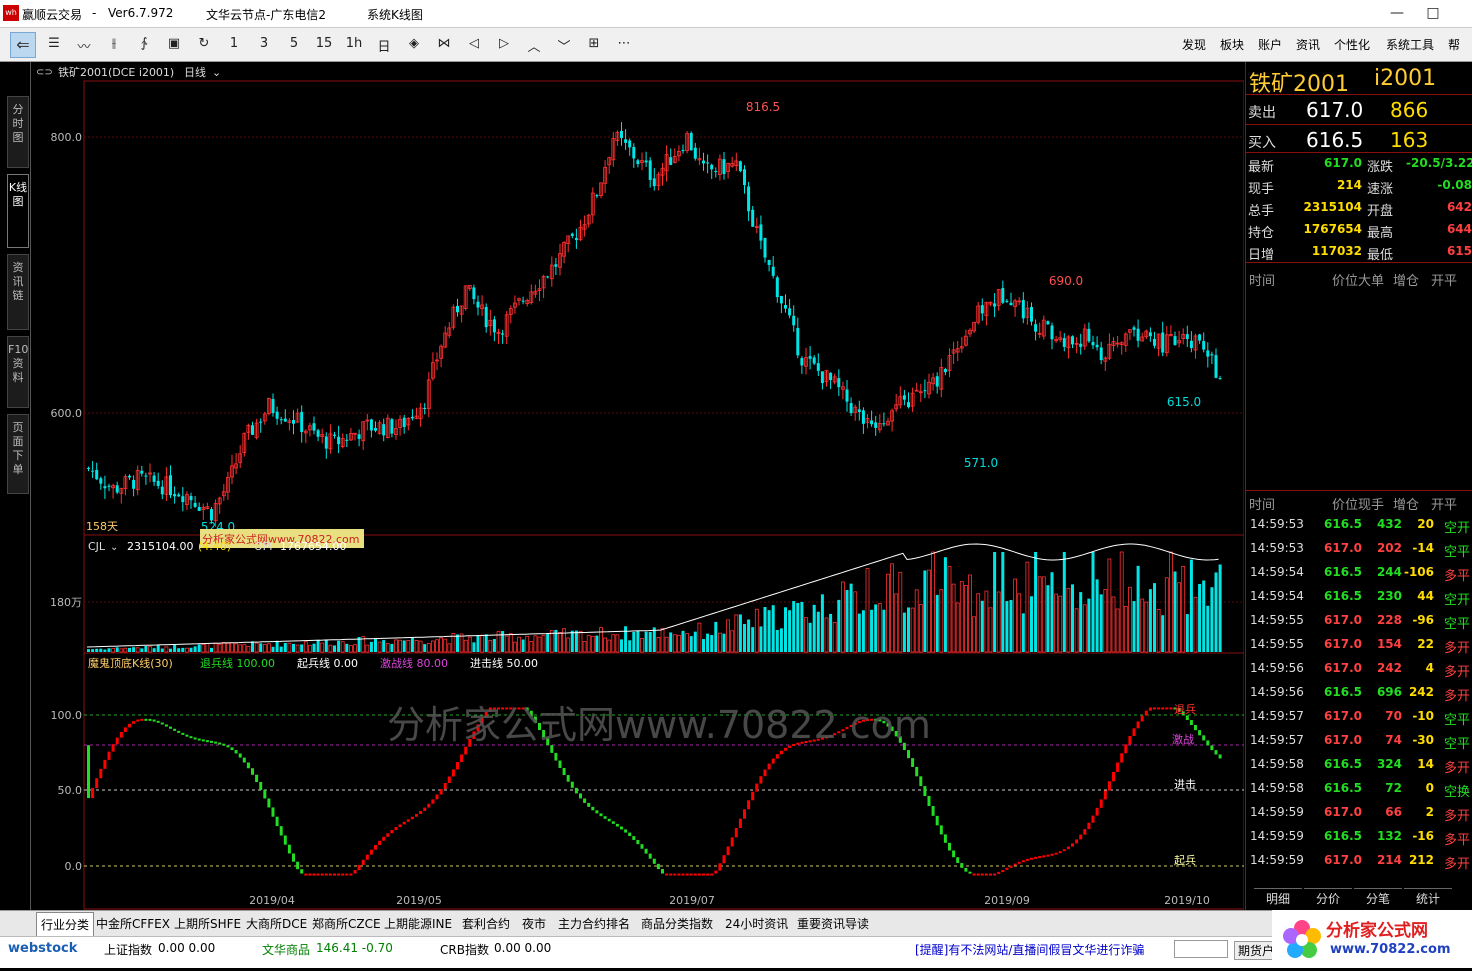  I want to click on up-icon: ︿, so click(534, 45).